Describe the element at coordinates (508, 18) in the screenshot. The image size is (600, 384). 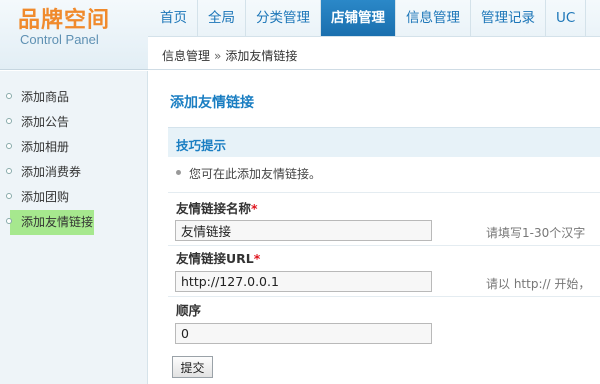
I see `nav-item-logs: 管理记录` at that location.